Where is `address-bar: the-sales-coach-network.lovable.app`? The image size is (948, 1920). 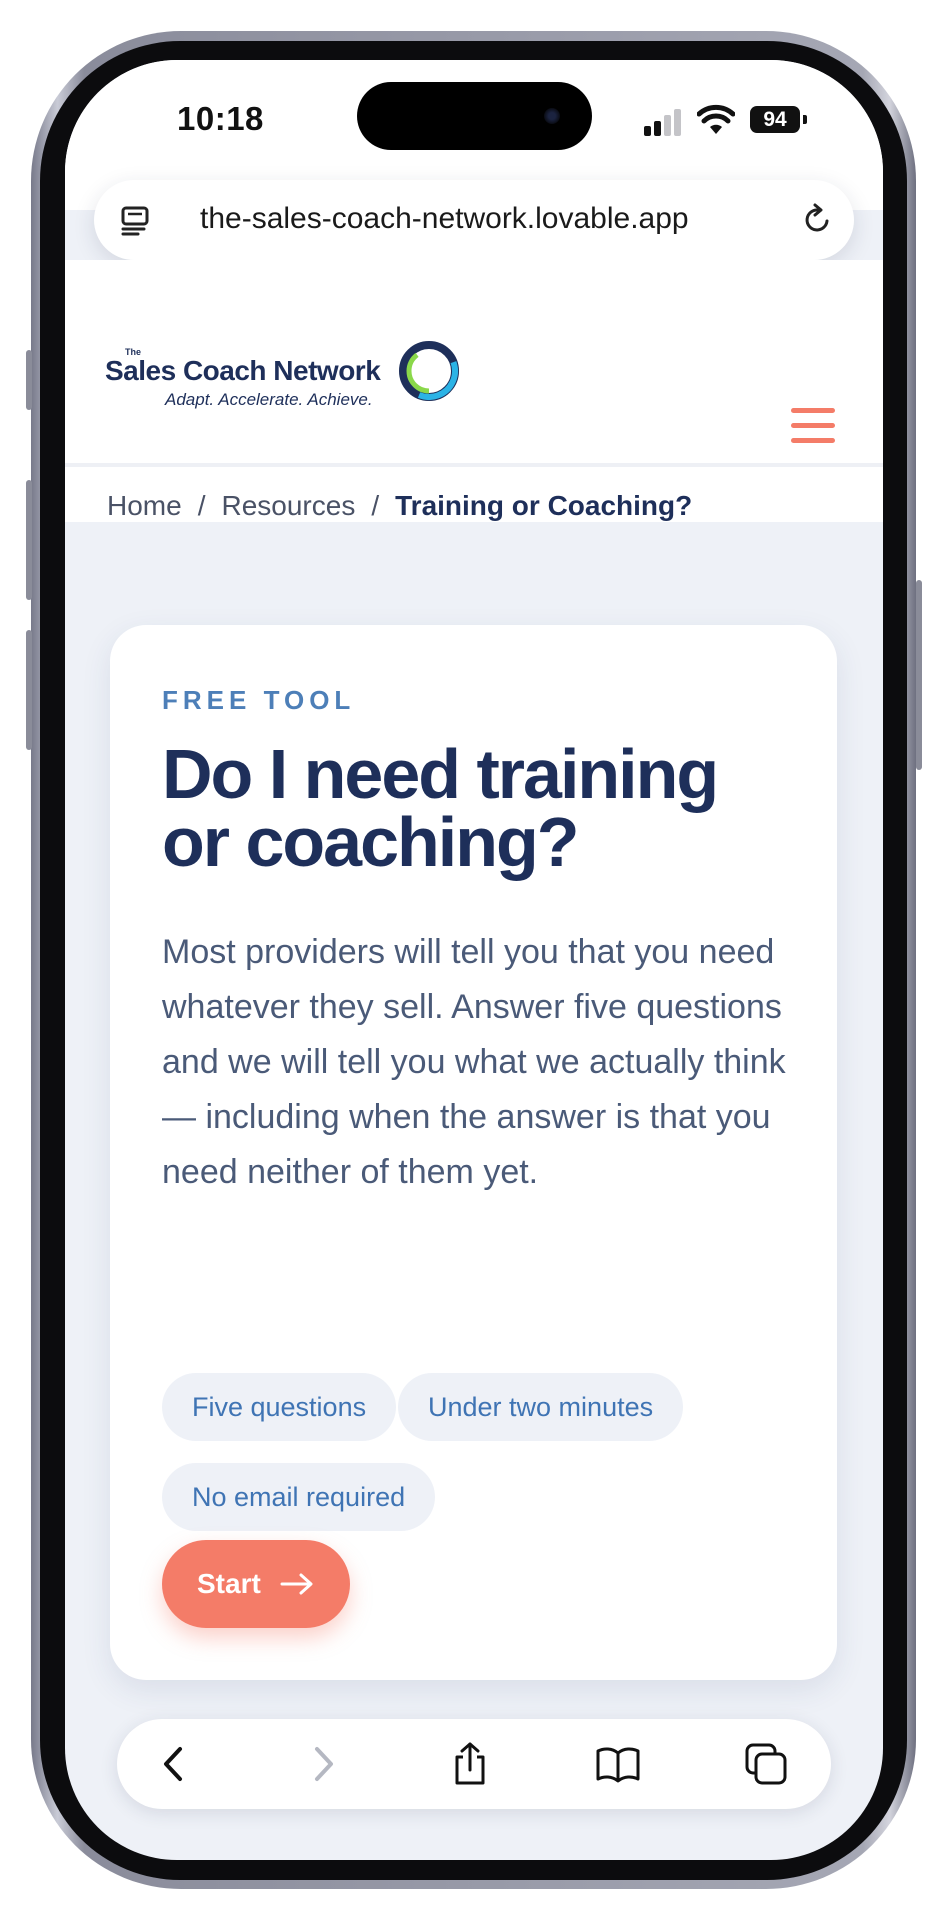 address-bar: the-sales-coach-network.lovable.app is located at coordinates (474, 220).